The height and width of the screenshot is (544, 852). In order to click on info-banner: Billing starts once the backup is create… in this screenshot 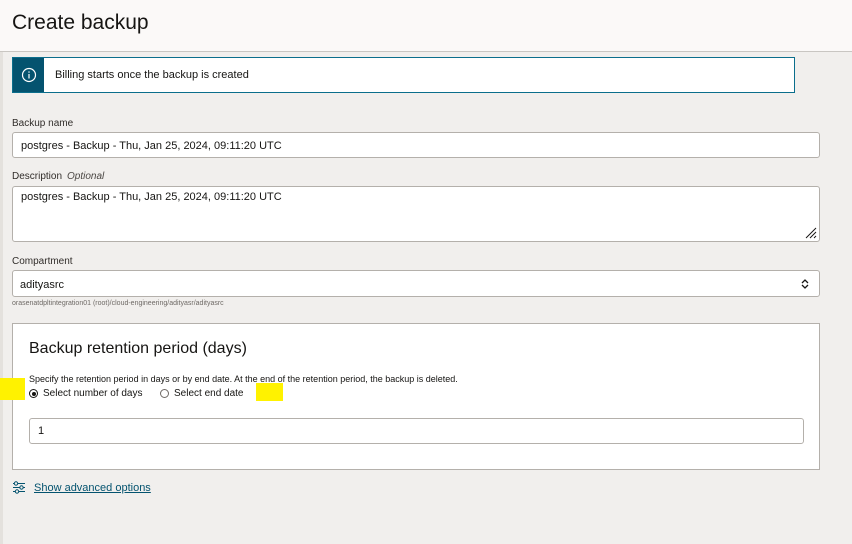, I will do `click(403, 75)`.